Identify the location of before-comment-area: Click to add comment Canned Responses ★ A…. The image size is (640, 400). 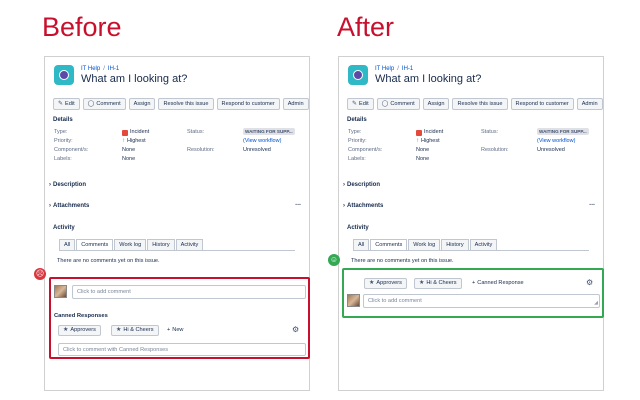
(179, 318).